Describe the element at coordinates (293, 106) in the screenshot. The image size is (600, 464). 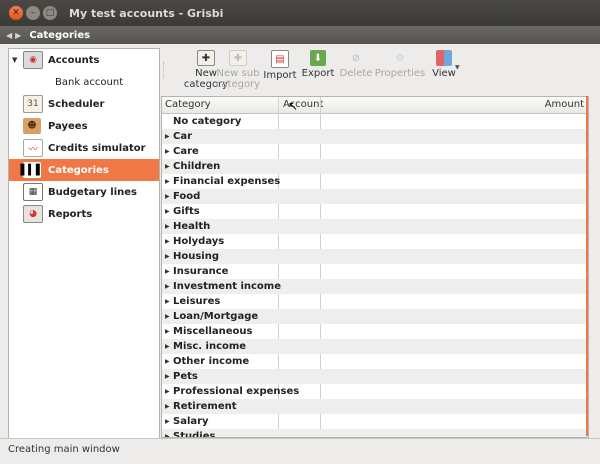
I see `mouse-cursor-icon: ↖` at that location.